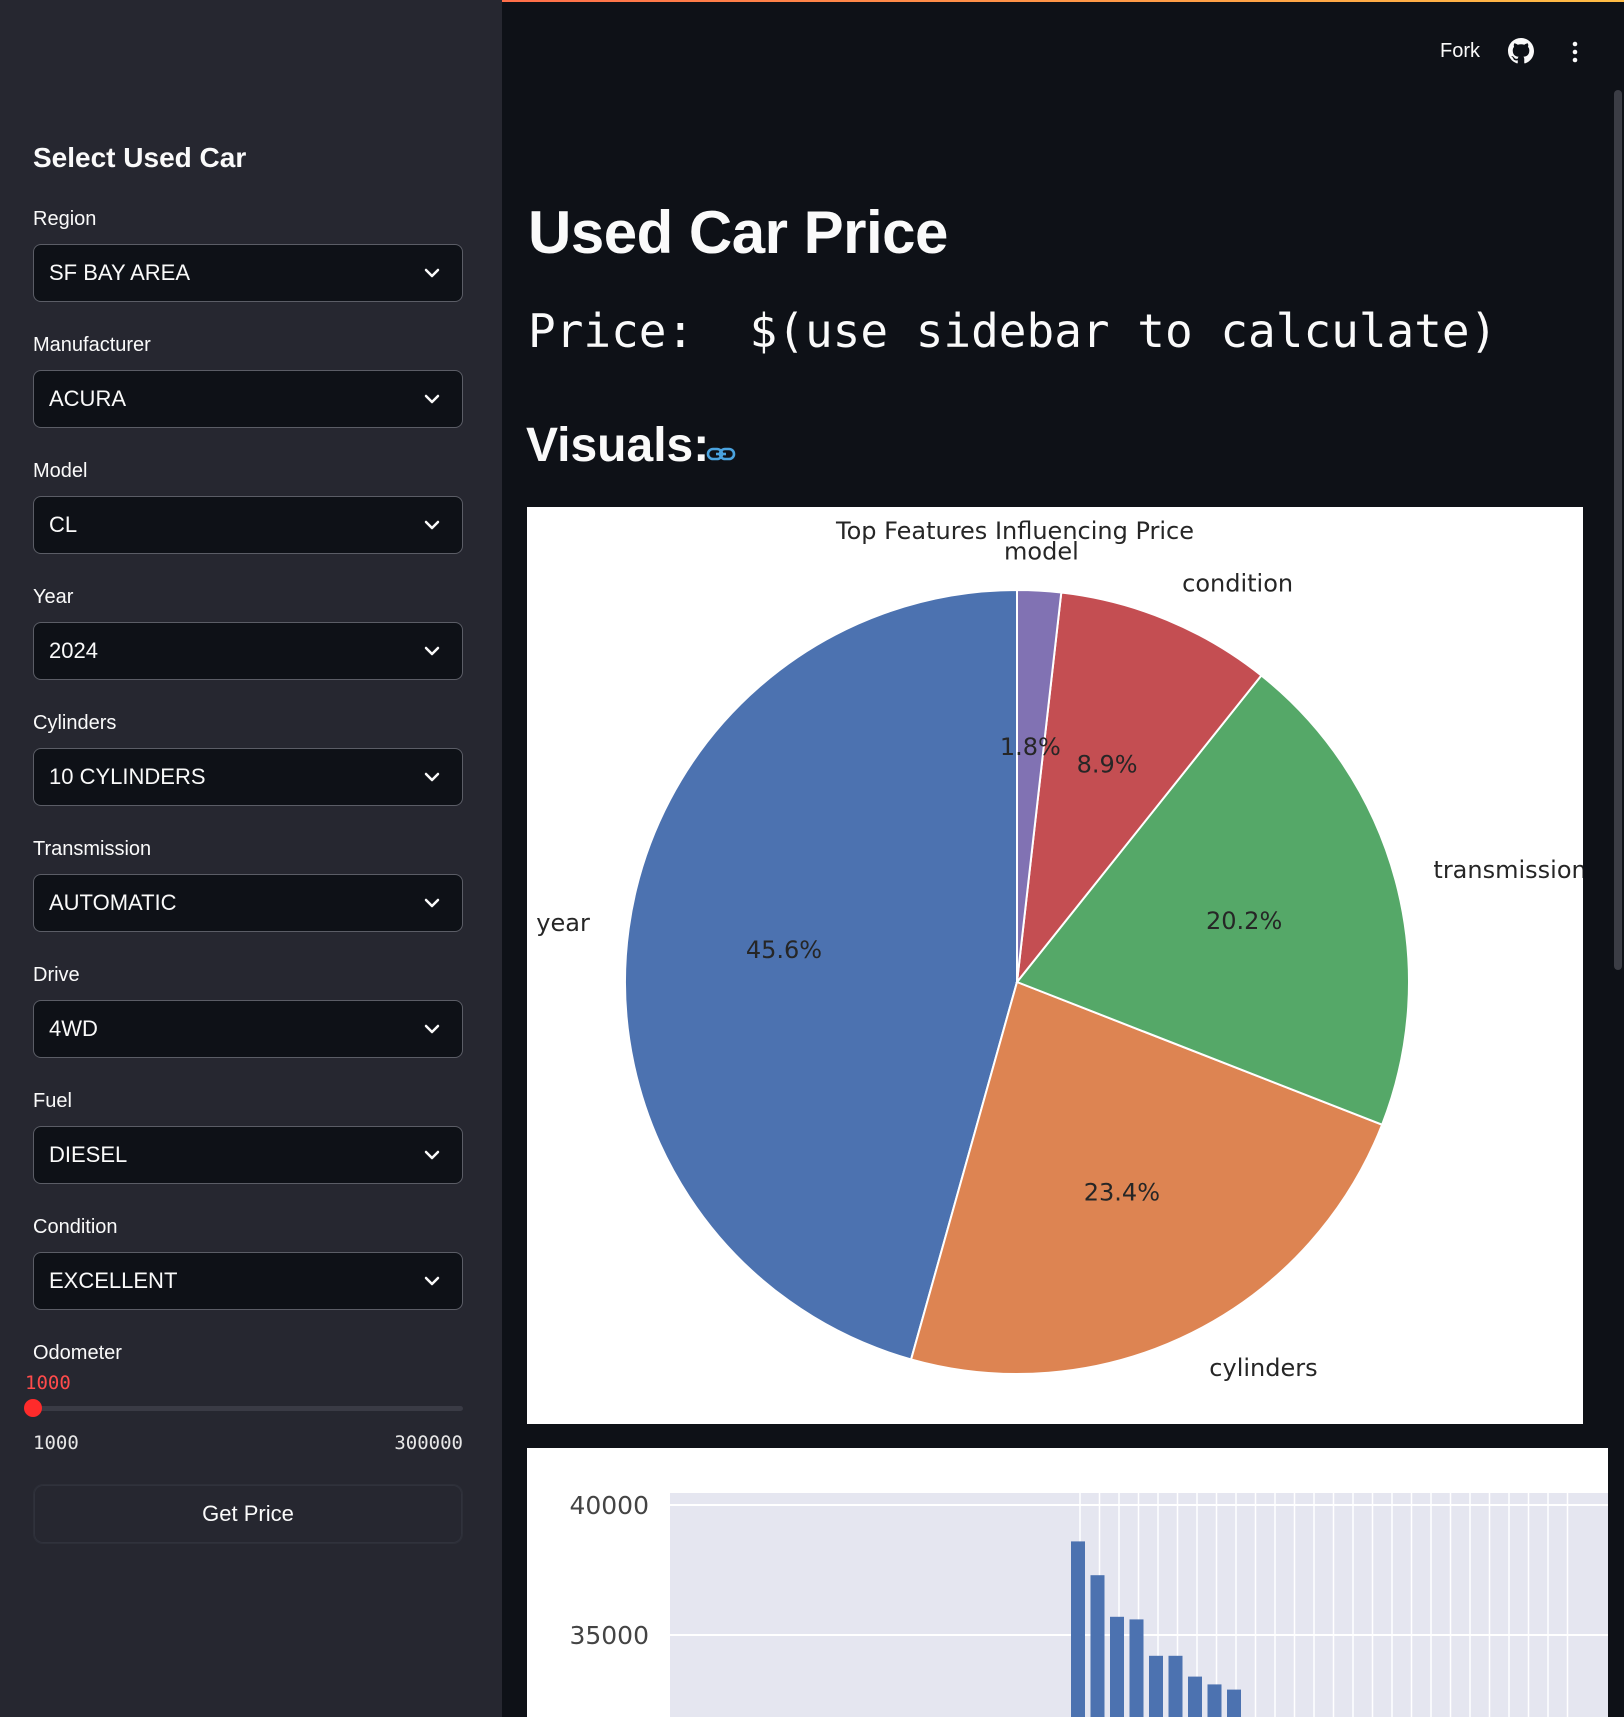 This screenshot has width=1624, height=1717. Describe the element at coordinates (1618, 530) in the screenshot. I see `page-scrollbar` at that location.